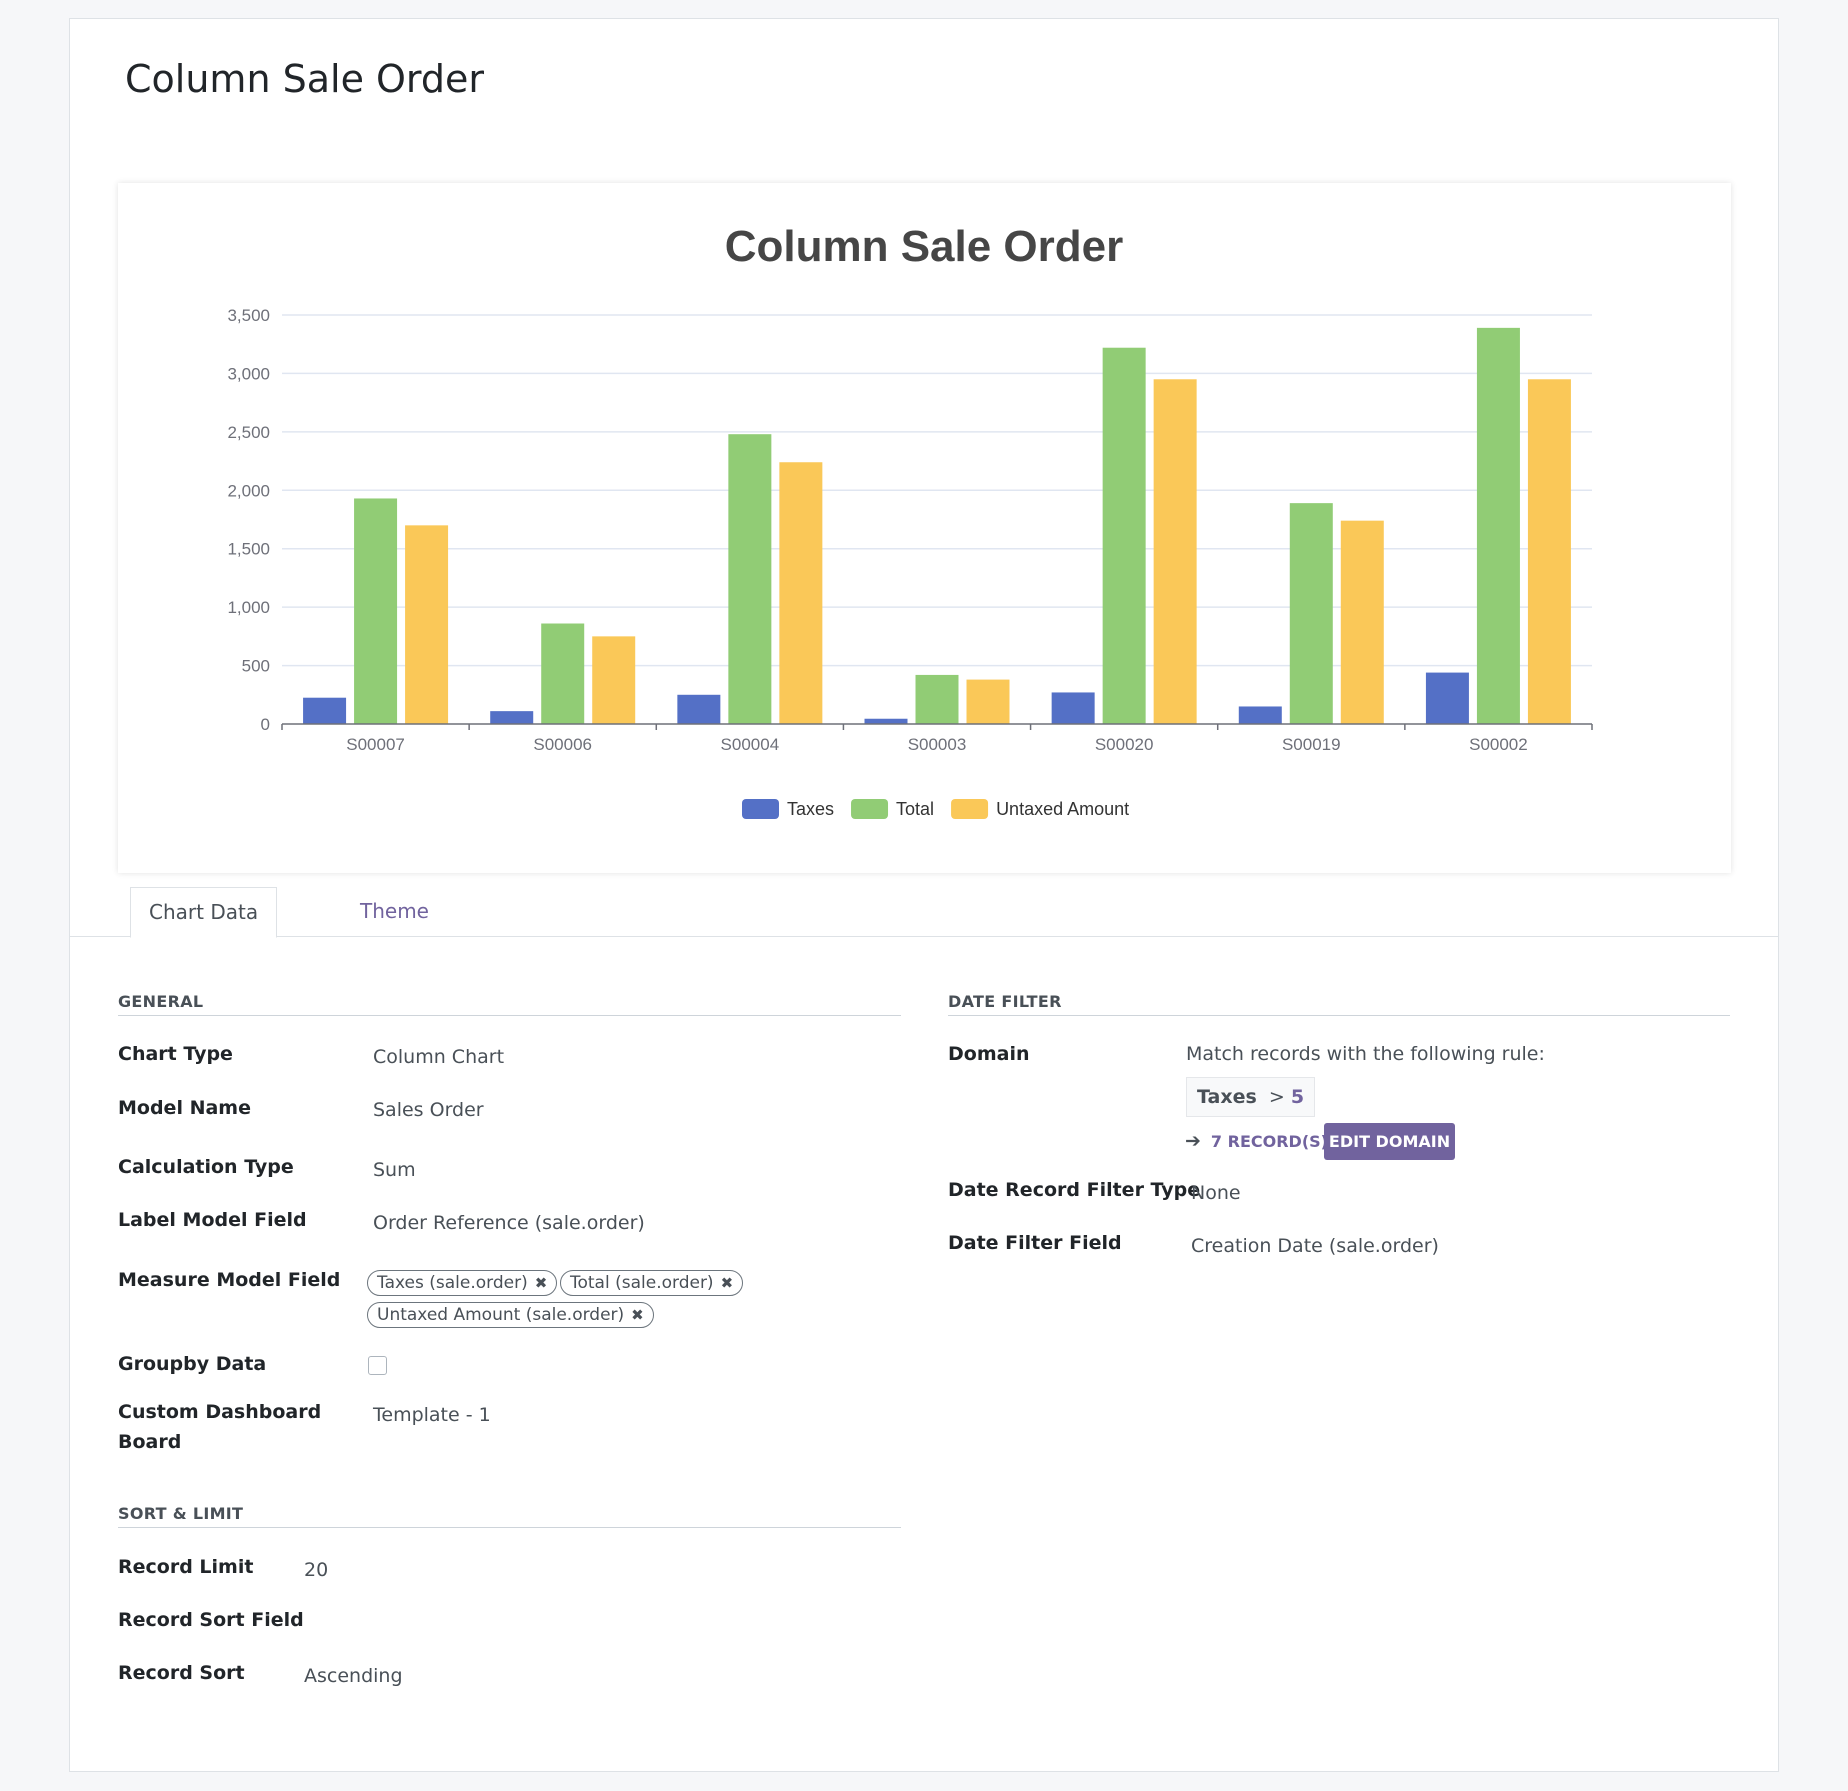  Describe the element at coordinates (1297, 1097) in the screenshot. I see `domain-rule-value: 5` at that location.